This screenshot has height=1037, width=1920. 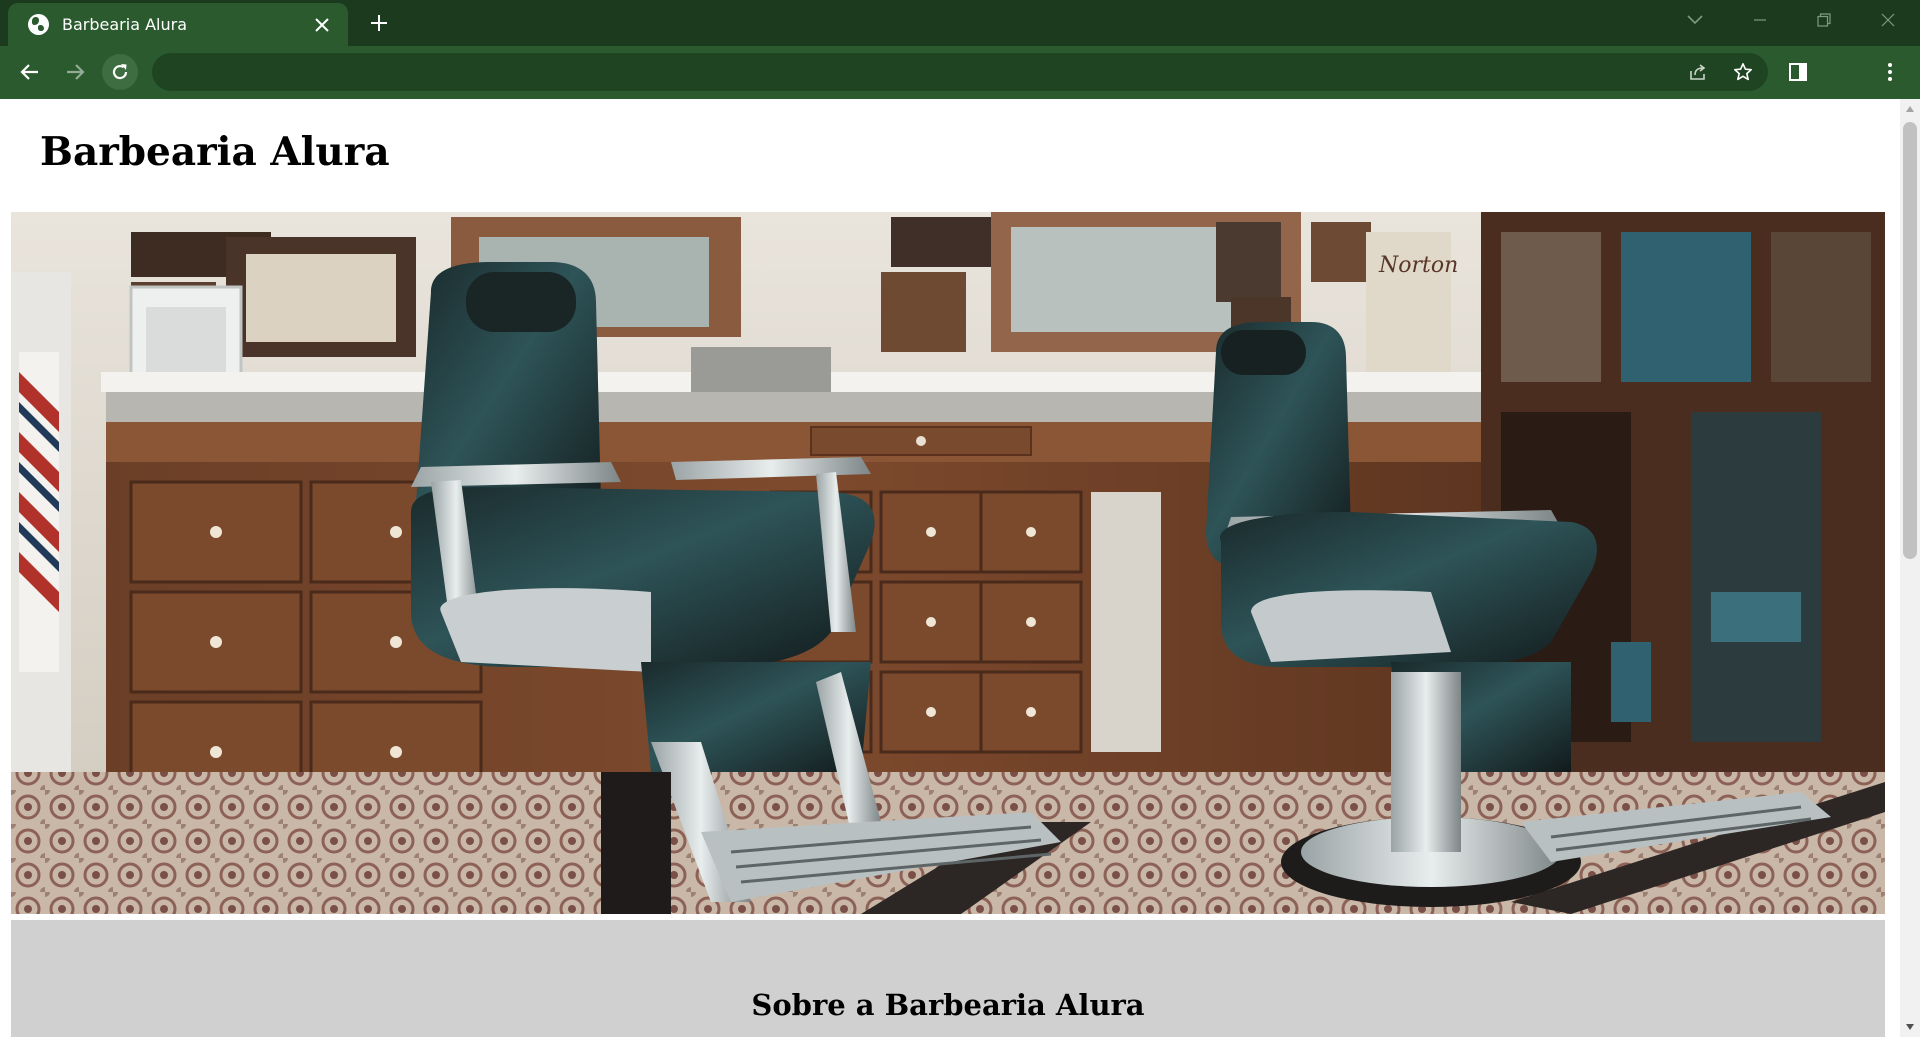 What do you see at coordinates (38, 24) in the screenshot?
I see `globe-icon` at bounding box center [38, 24].